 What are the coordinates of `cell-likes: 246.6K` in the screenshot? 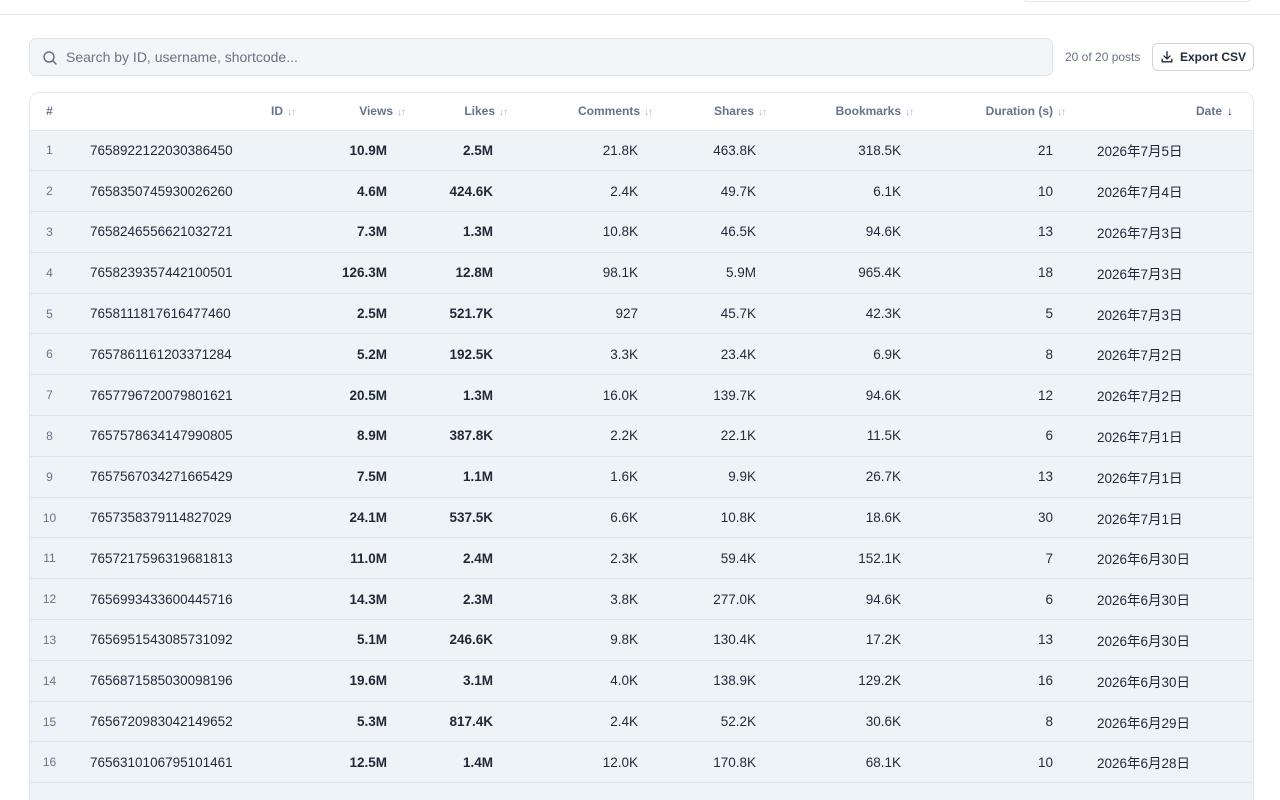 It's located at (471, 640).